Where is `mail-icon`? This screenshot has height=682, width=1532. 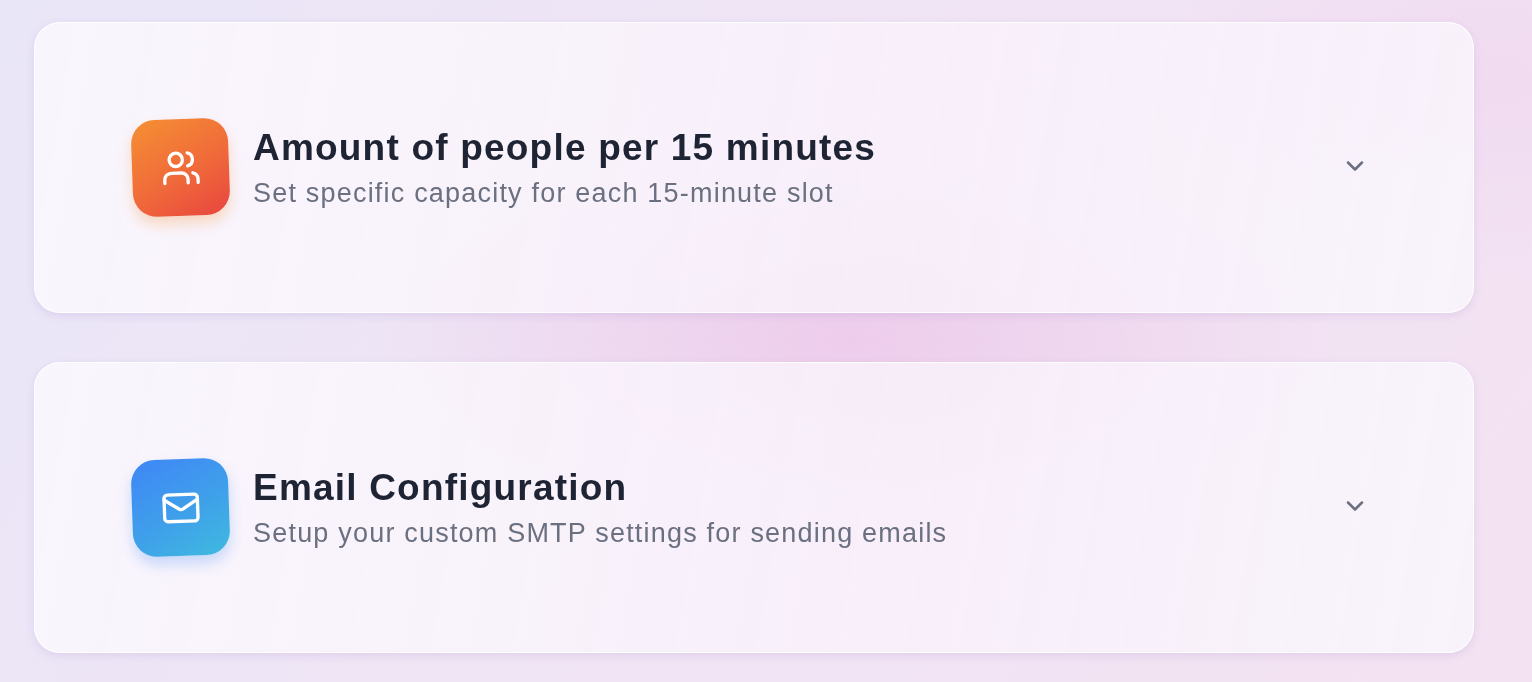 mail-icon is located at coordinates (180, 507).